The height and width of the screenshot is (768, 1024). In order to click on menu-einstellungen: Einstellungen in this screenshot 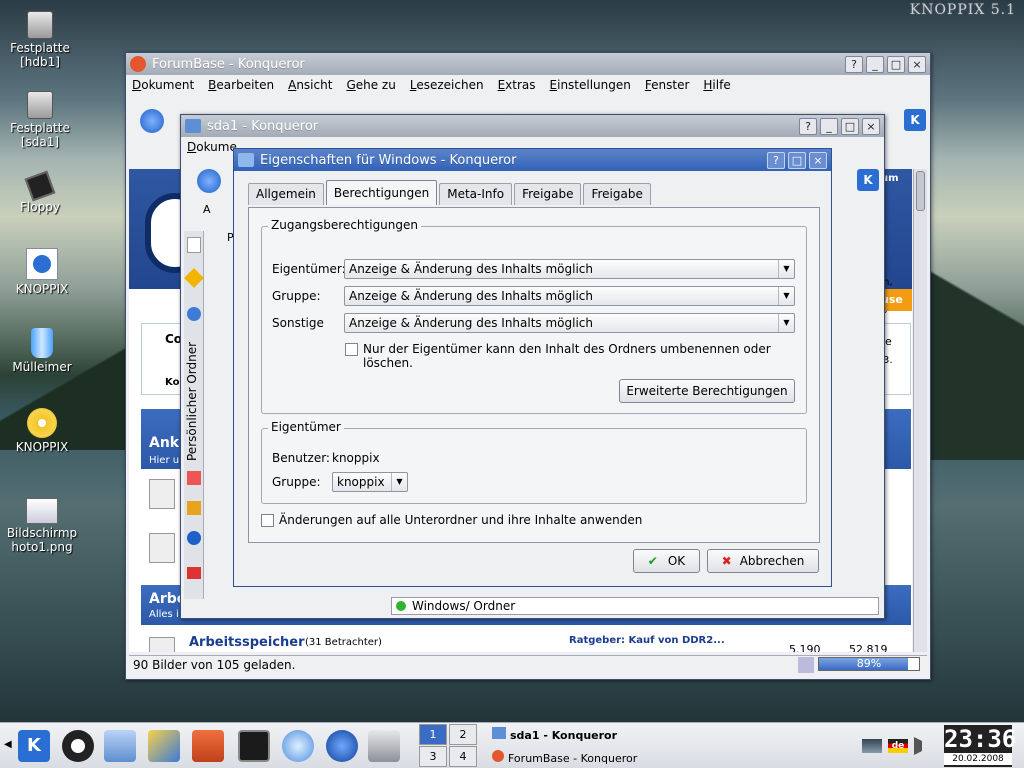, I will do `click(590, 85)`.